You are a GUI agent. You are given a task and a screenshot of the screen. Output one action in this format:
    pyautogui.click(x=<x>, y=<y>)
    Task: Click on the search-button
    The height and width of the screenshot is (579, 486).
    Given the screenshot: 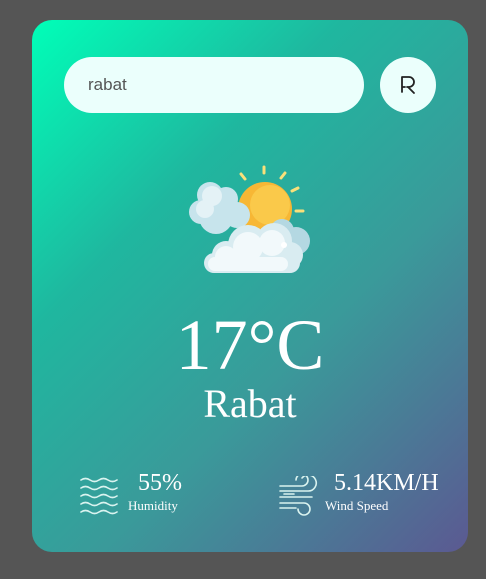 What is the action you would take?
    pyautogui.click(x=408, y=85)
    